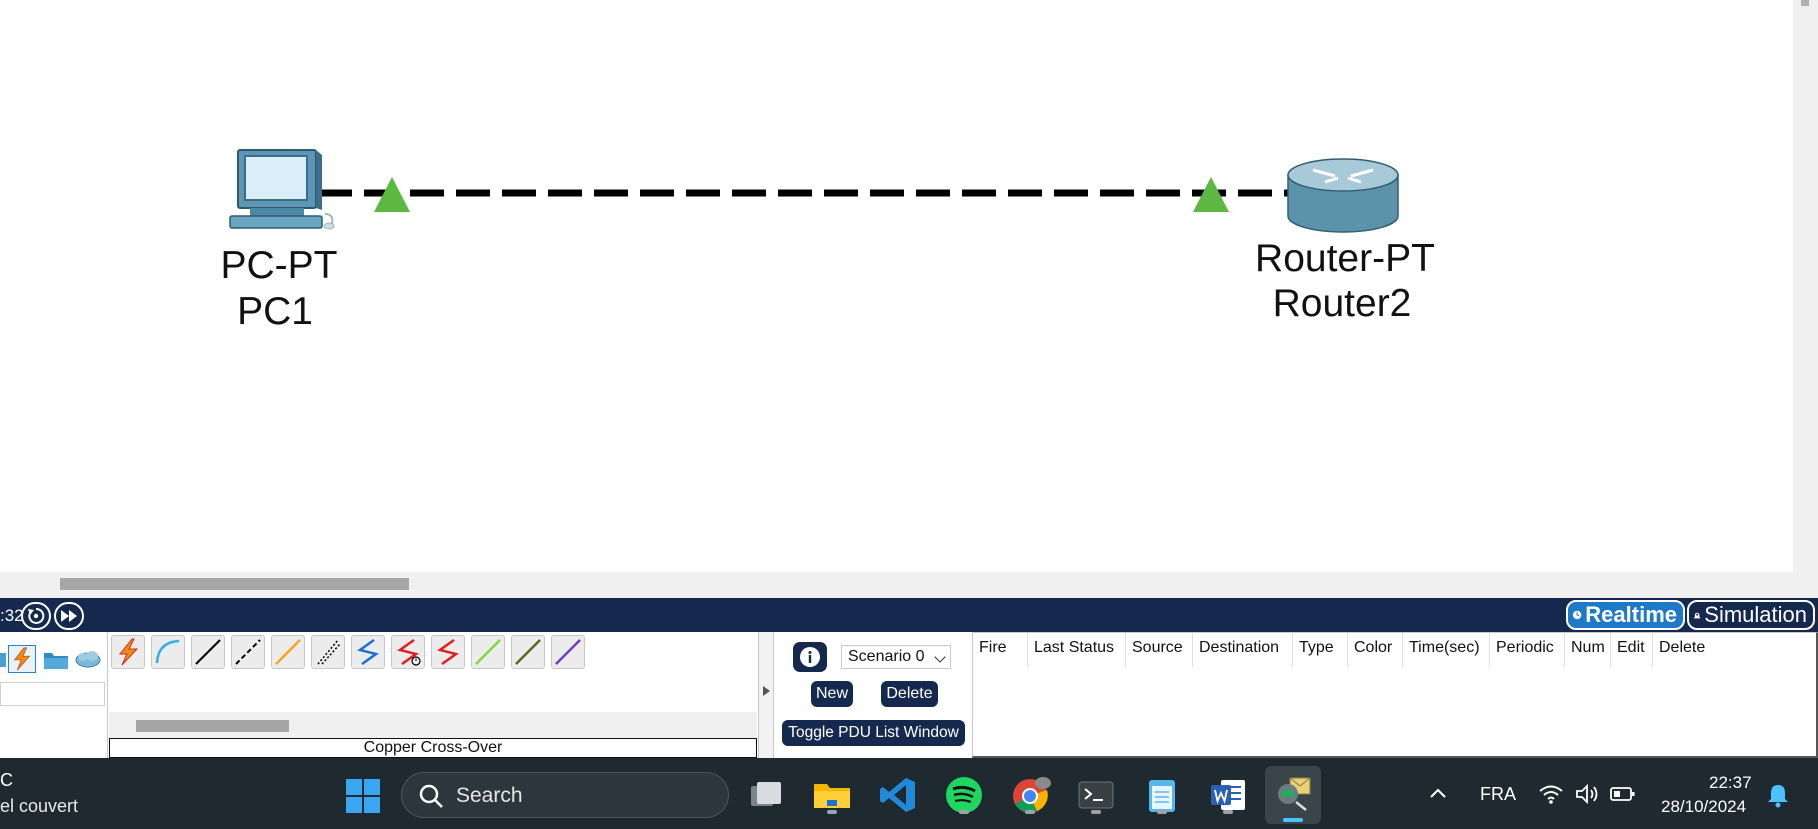  What do you see at coordinates (433, 695) in the screenshot?
I see `connection-types-panel: Copper Cross-Over` at bounding box center [433, 695].